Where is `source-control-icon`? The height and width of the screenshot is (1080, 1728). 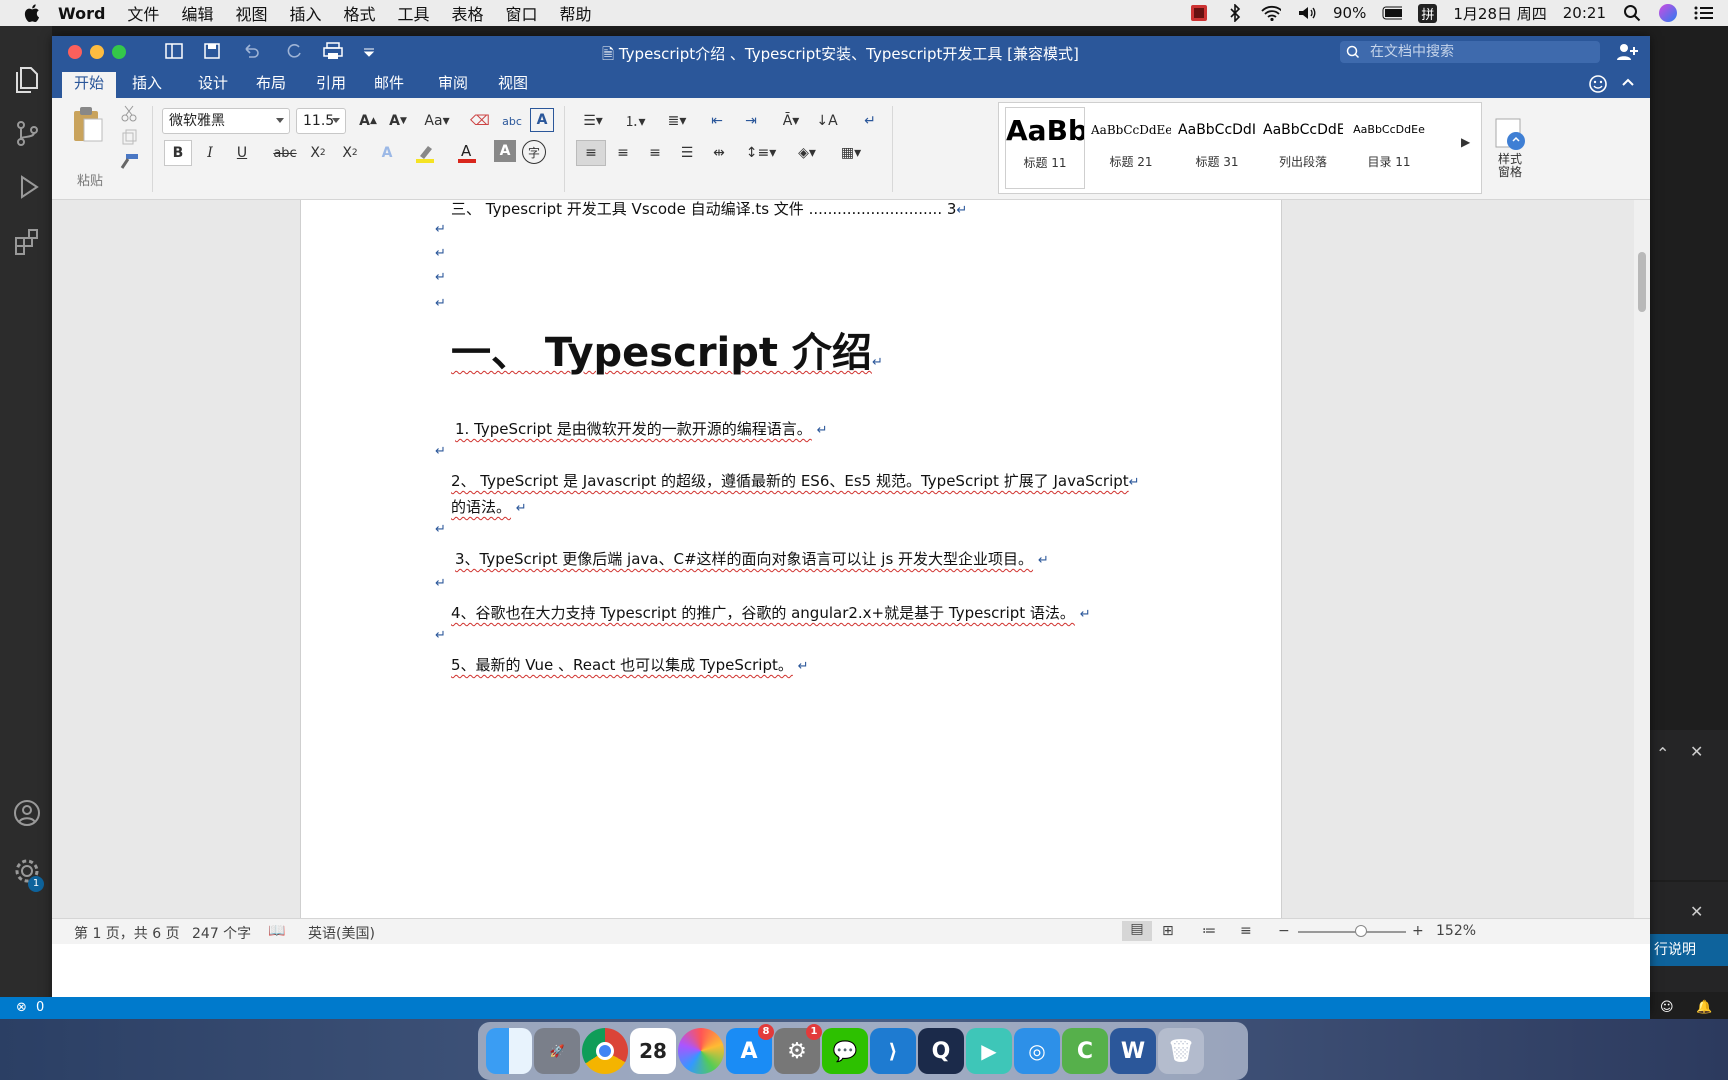 source-control-icon is located at coordinates (27, 133).